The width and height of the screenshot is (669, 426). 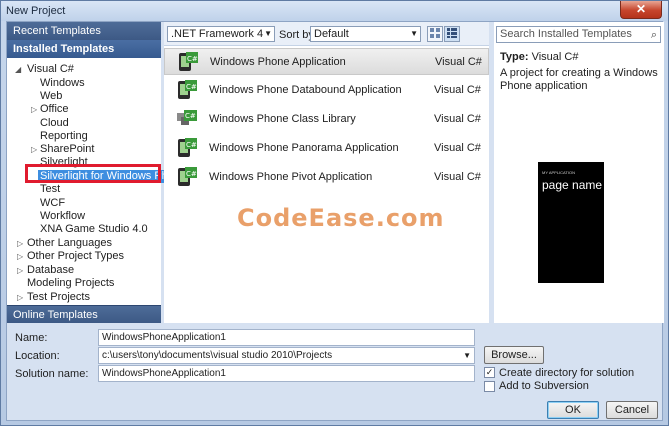 What do you see at coordinates (52, 203) in the screenshot?
I see `tree-item-wcf: WCF` at bounding box center [52, 203].